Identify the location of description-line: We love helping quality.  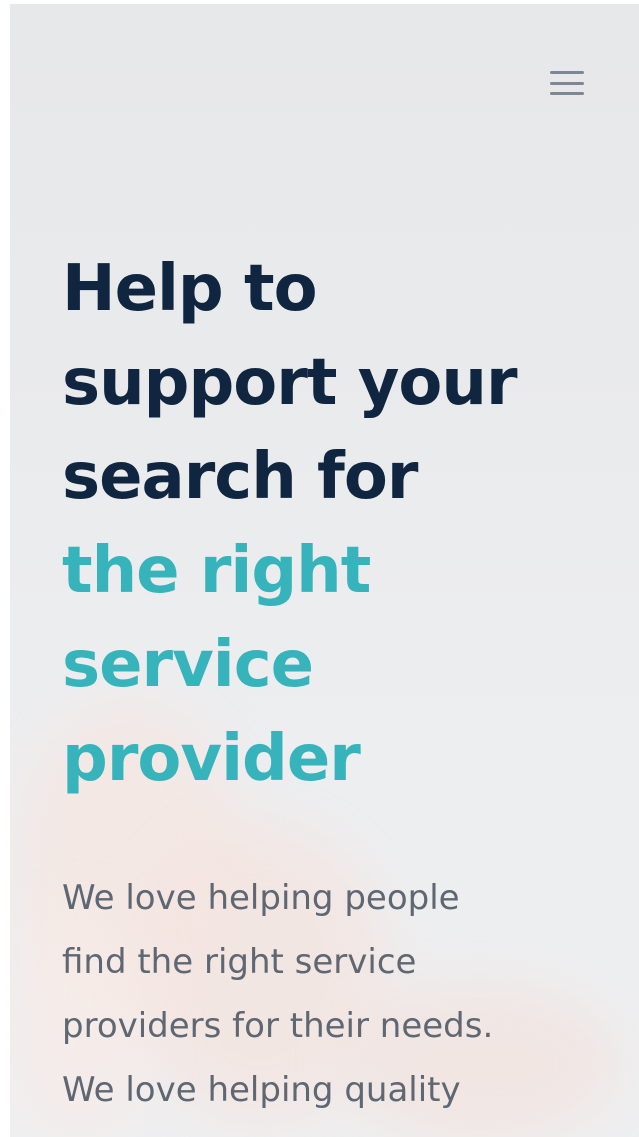
(261, 1090).